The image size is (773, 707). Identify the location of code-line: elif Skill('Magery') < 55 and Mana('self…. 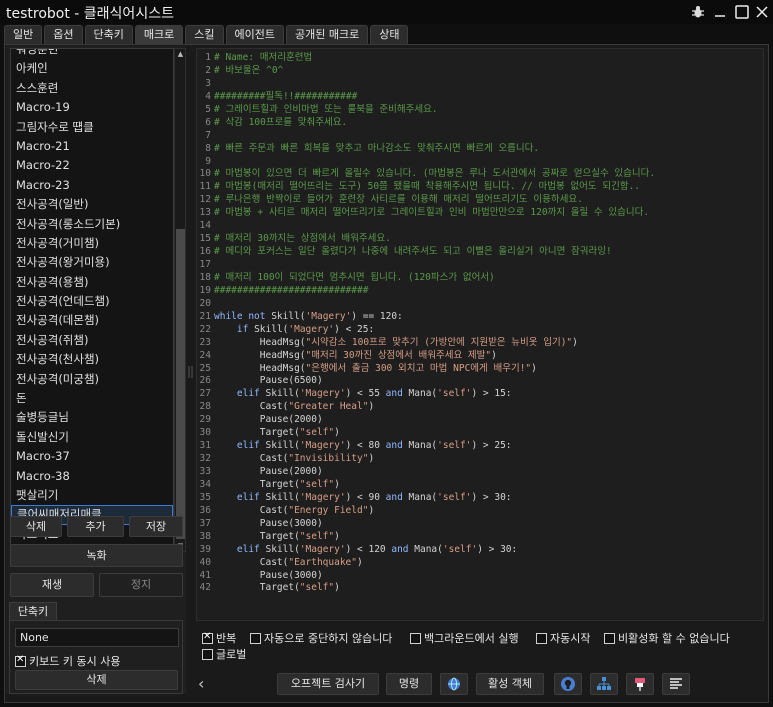
(488, 394).